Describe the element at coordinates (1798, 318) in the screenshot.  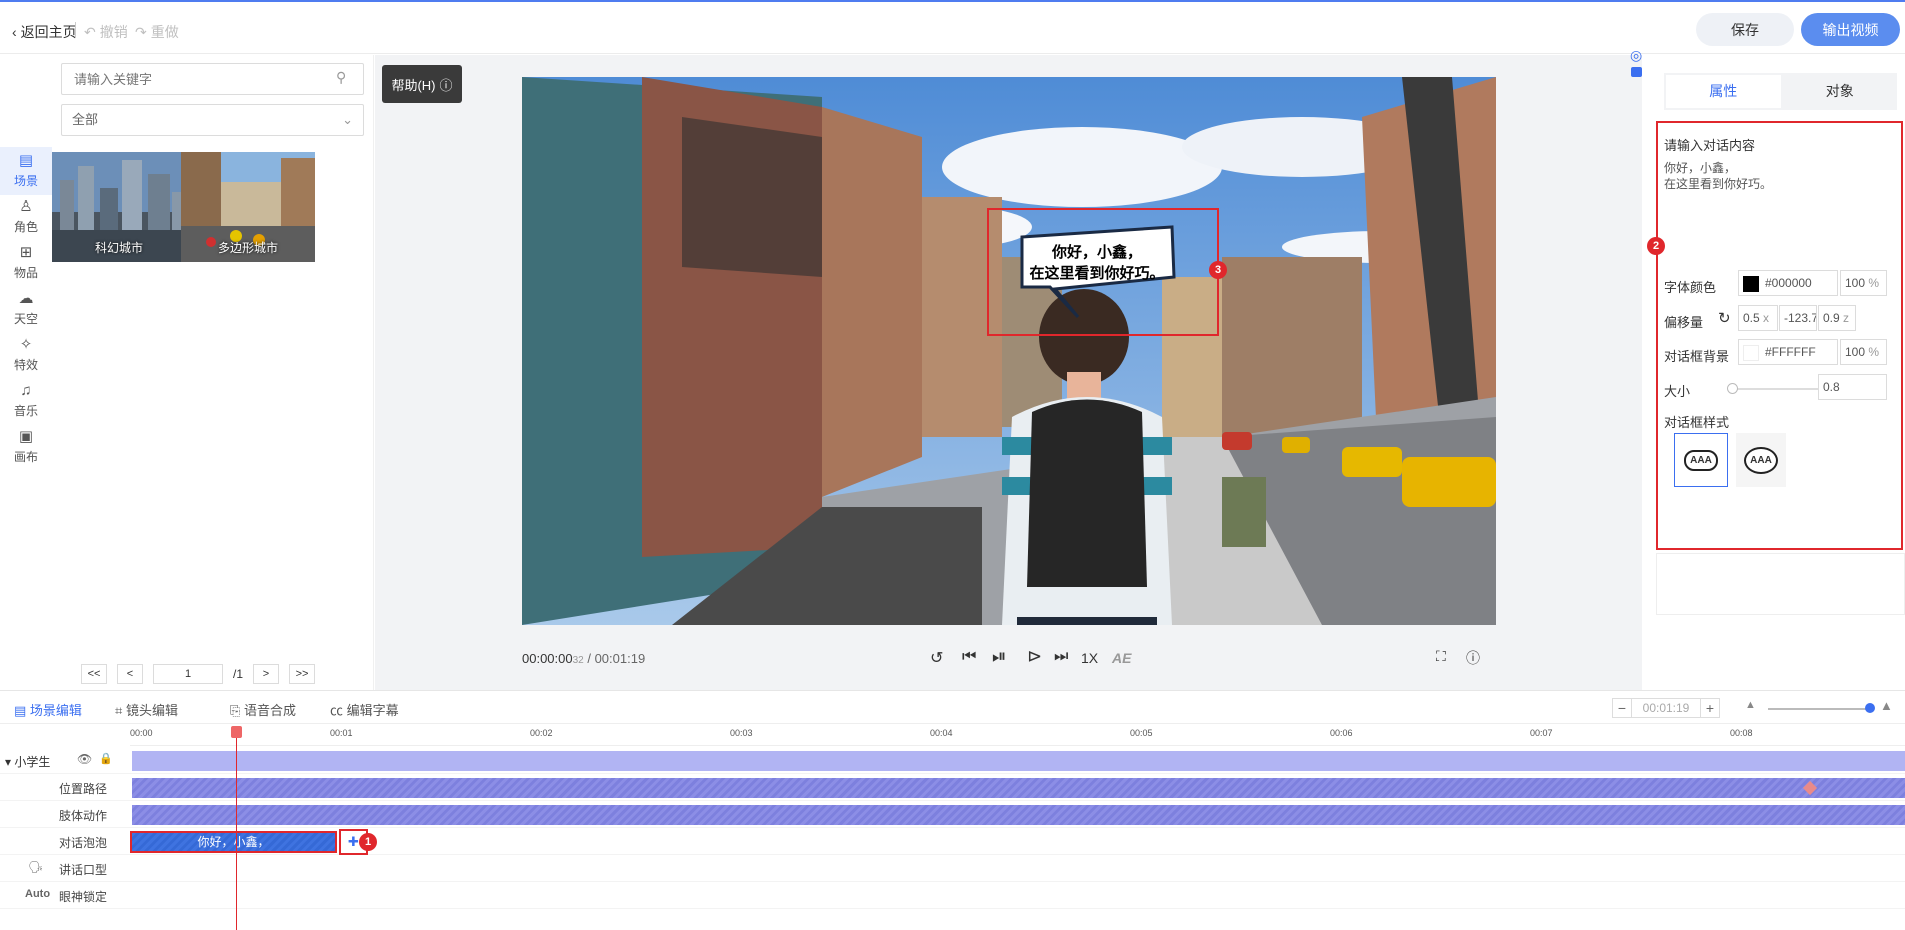
I see `offset-y-input: -123.7 y` at that location.